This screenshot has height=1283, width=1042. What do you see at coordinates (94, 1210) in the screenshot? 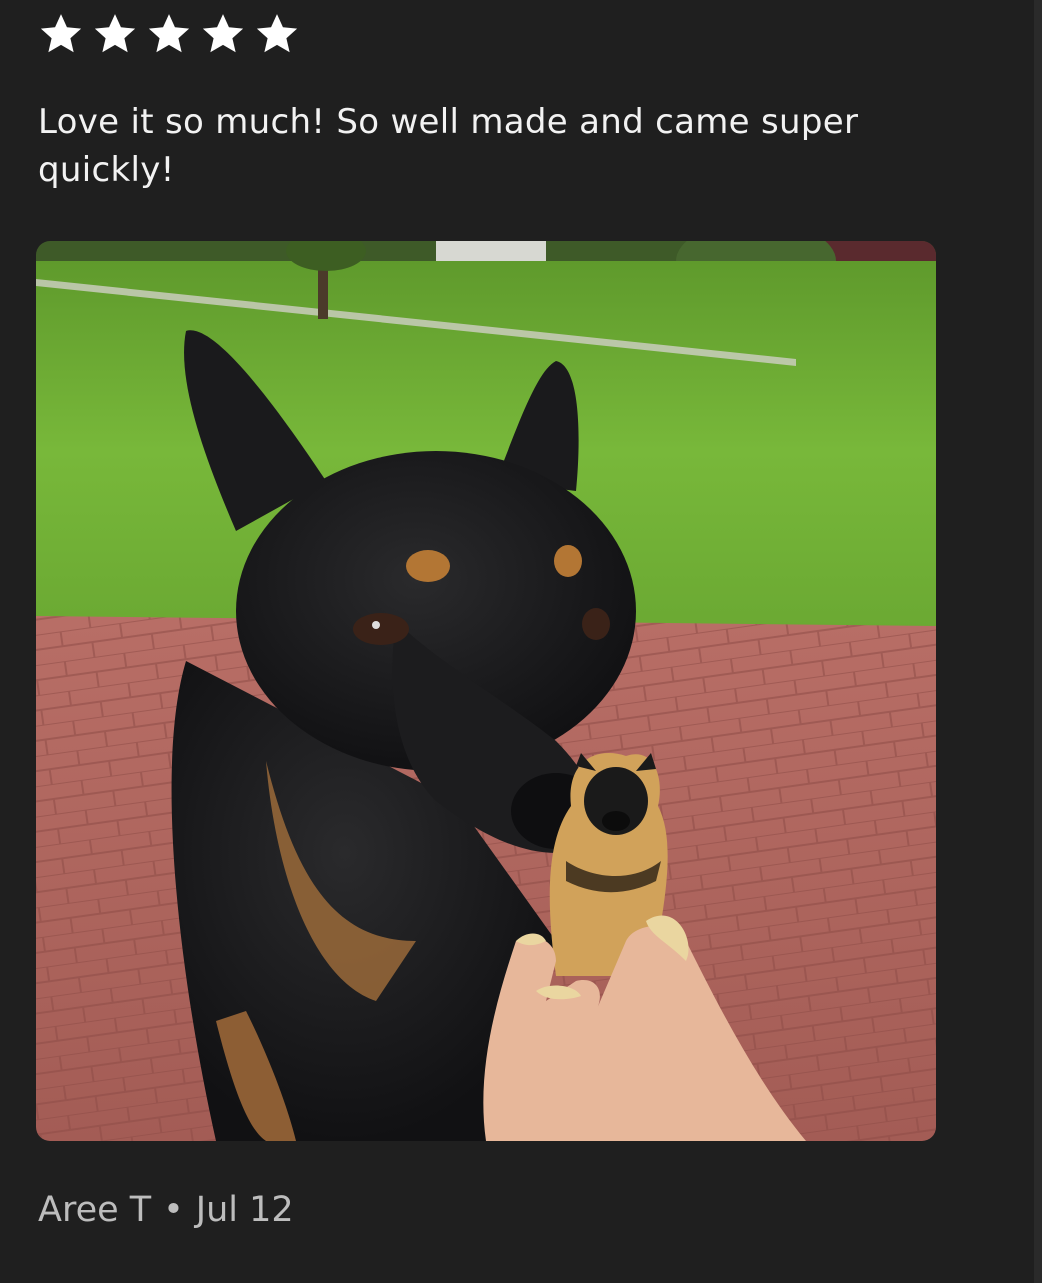
I see `author-name: Aree T` at bounding box center [94, 1210].